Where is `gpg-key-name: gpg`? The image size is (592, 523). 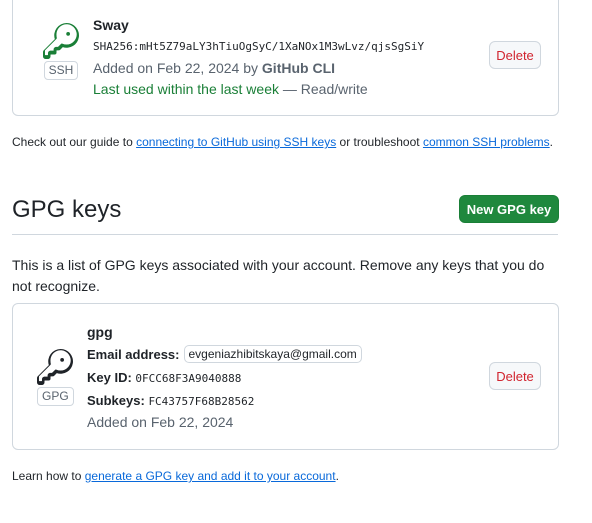 gpg-key-name: gpg is located at coordinates (100, 332).